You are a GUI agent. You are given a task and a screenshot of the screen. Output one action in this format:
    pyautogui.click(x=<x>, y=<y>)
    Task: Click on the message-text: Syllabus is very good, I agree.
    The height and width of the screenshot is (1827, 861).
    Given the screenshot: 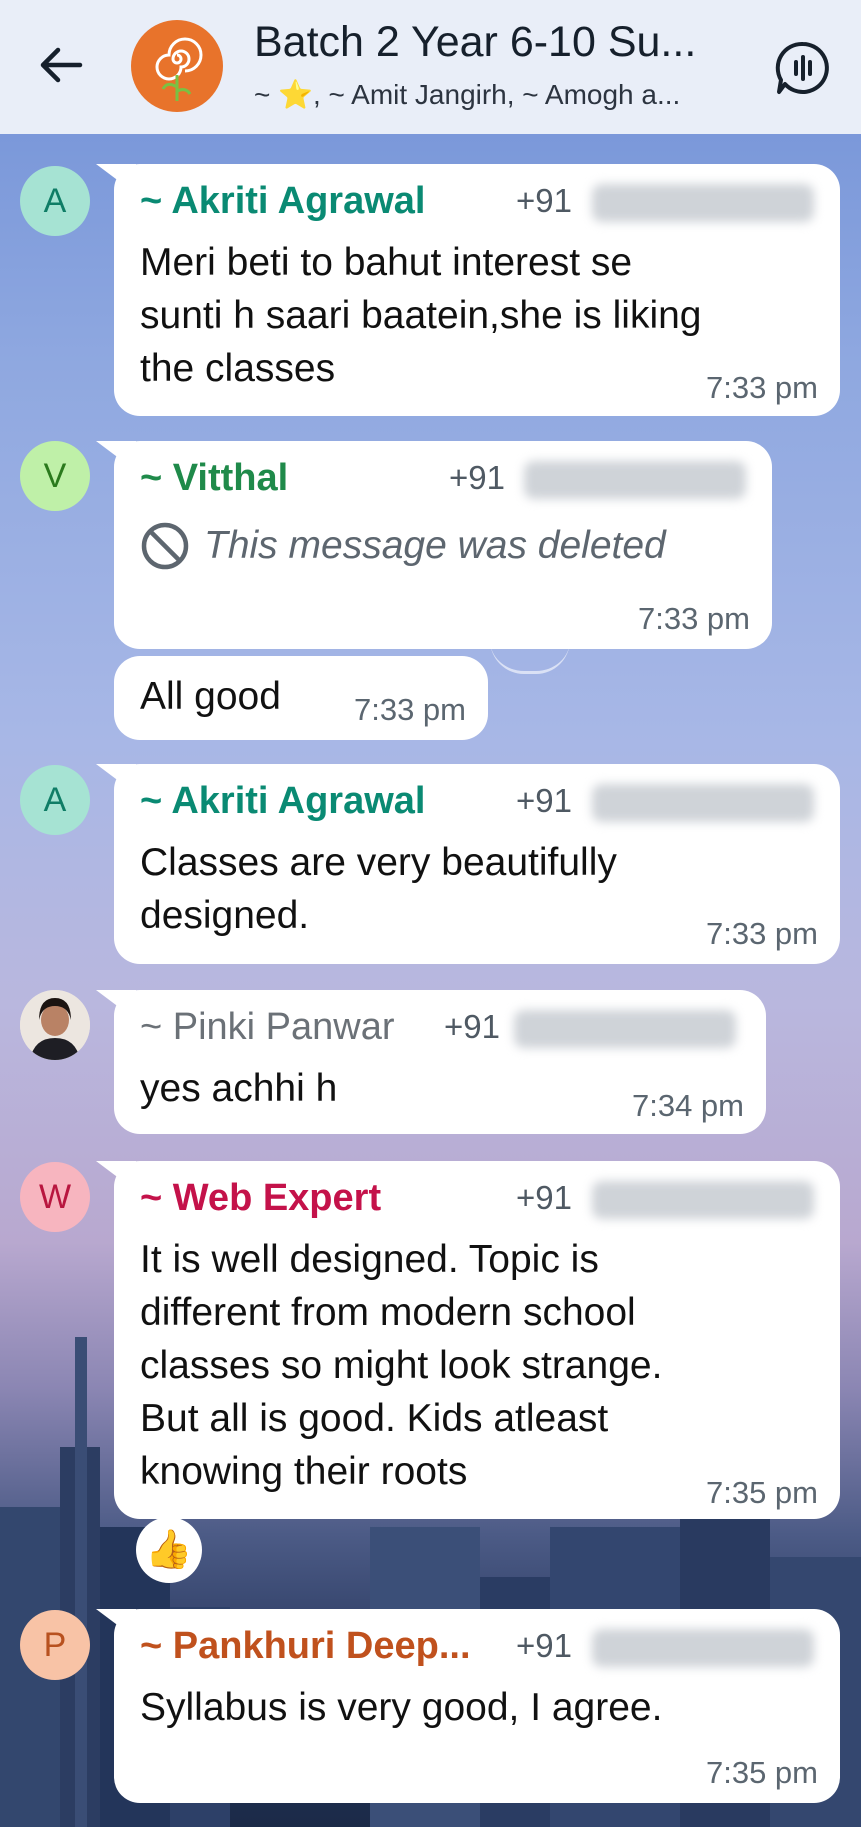 What is the action you would take?
    pyautogui.click(x=401, y=1707)
    